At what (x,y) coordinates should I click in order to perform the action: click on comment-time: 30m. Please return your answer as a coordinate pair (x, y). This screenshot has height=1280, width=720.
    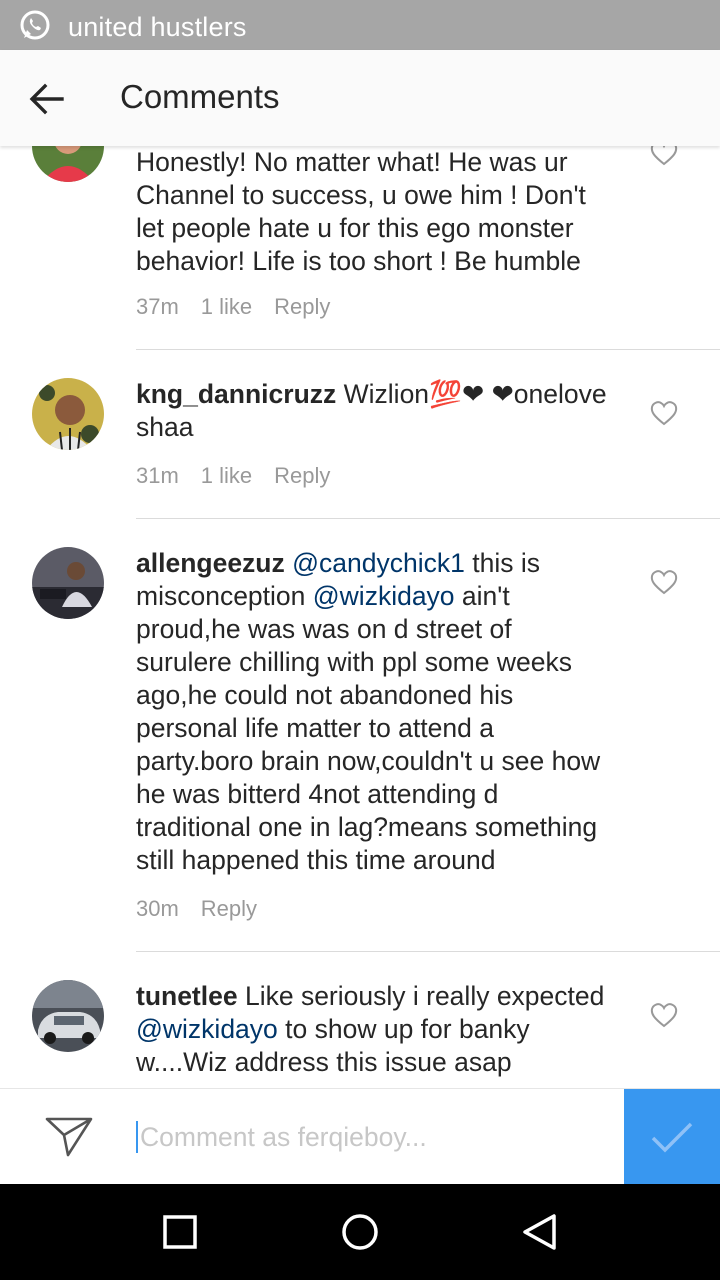
    Looking at the image, I should click on (157, 908).